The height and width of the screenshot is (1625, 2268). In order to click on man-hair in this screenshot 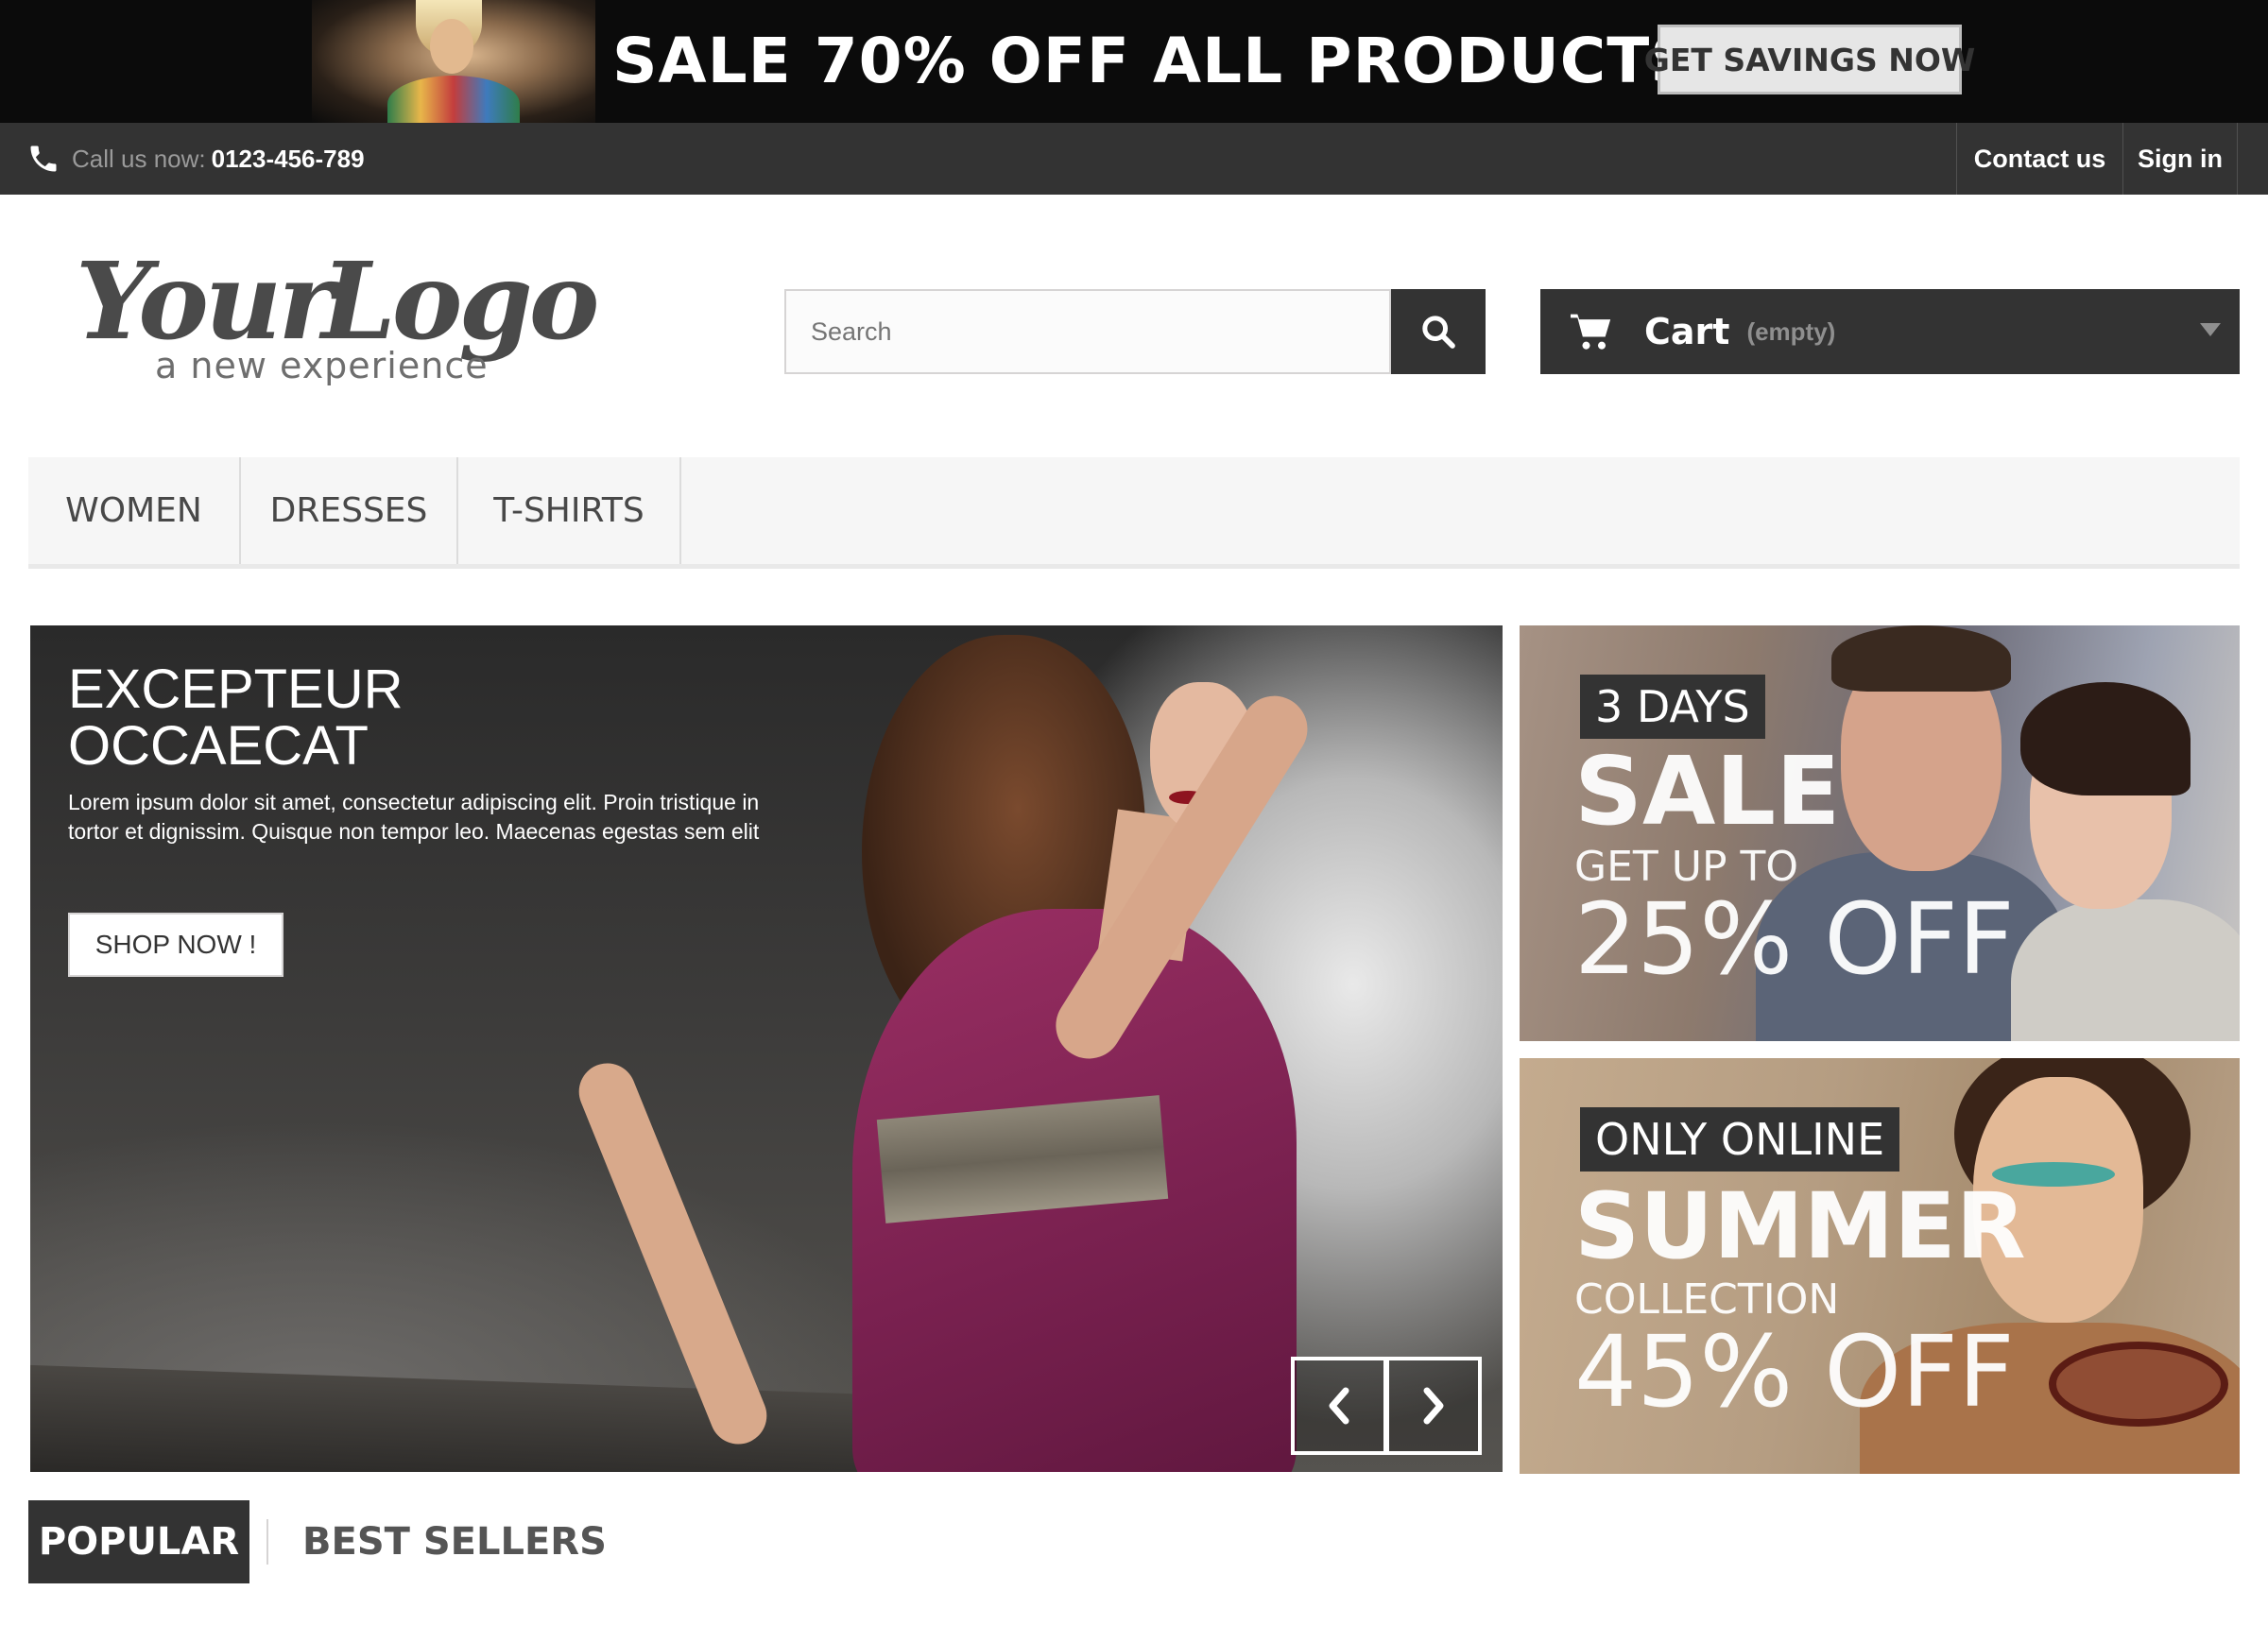, I will do `click(1921, 659)`.